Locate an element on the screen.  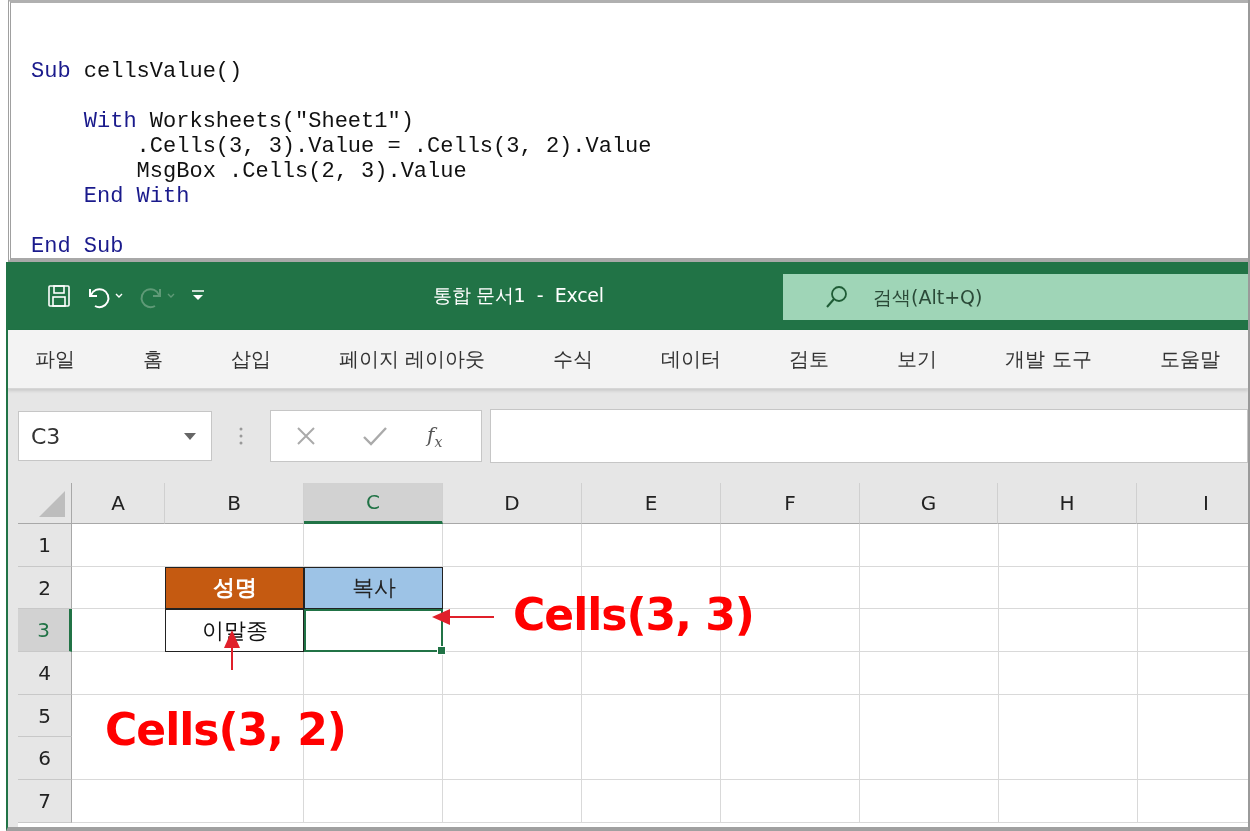
insert-function-button: f$_{x}$ is located at coordinates (435, 436).